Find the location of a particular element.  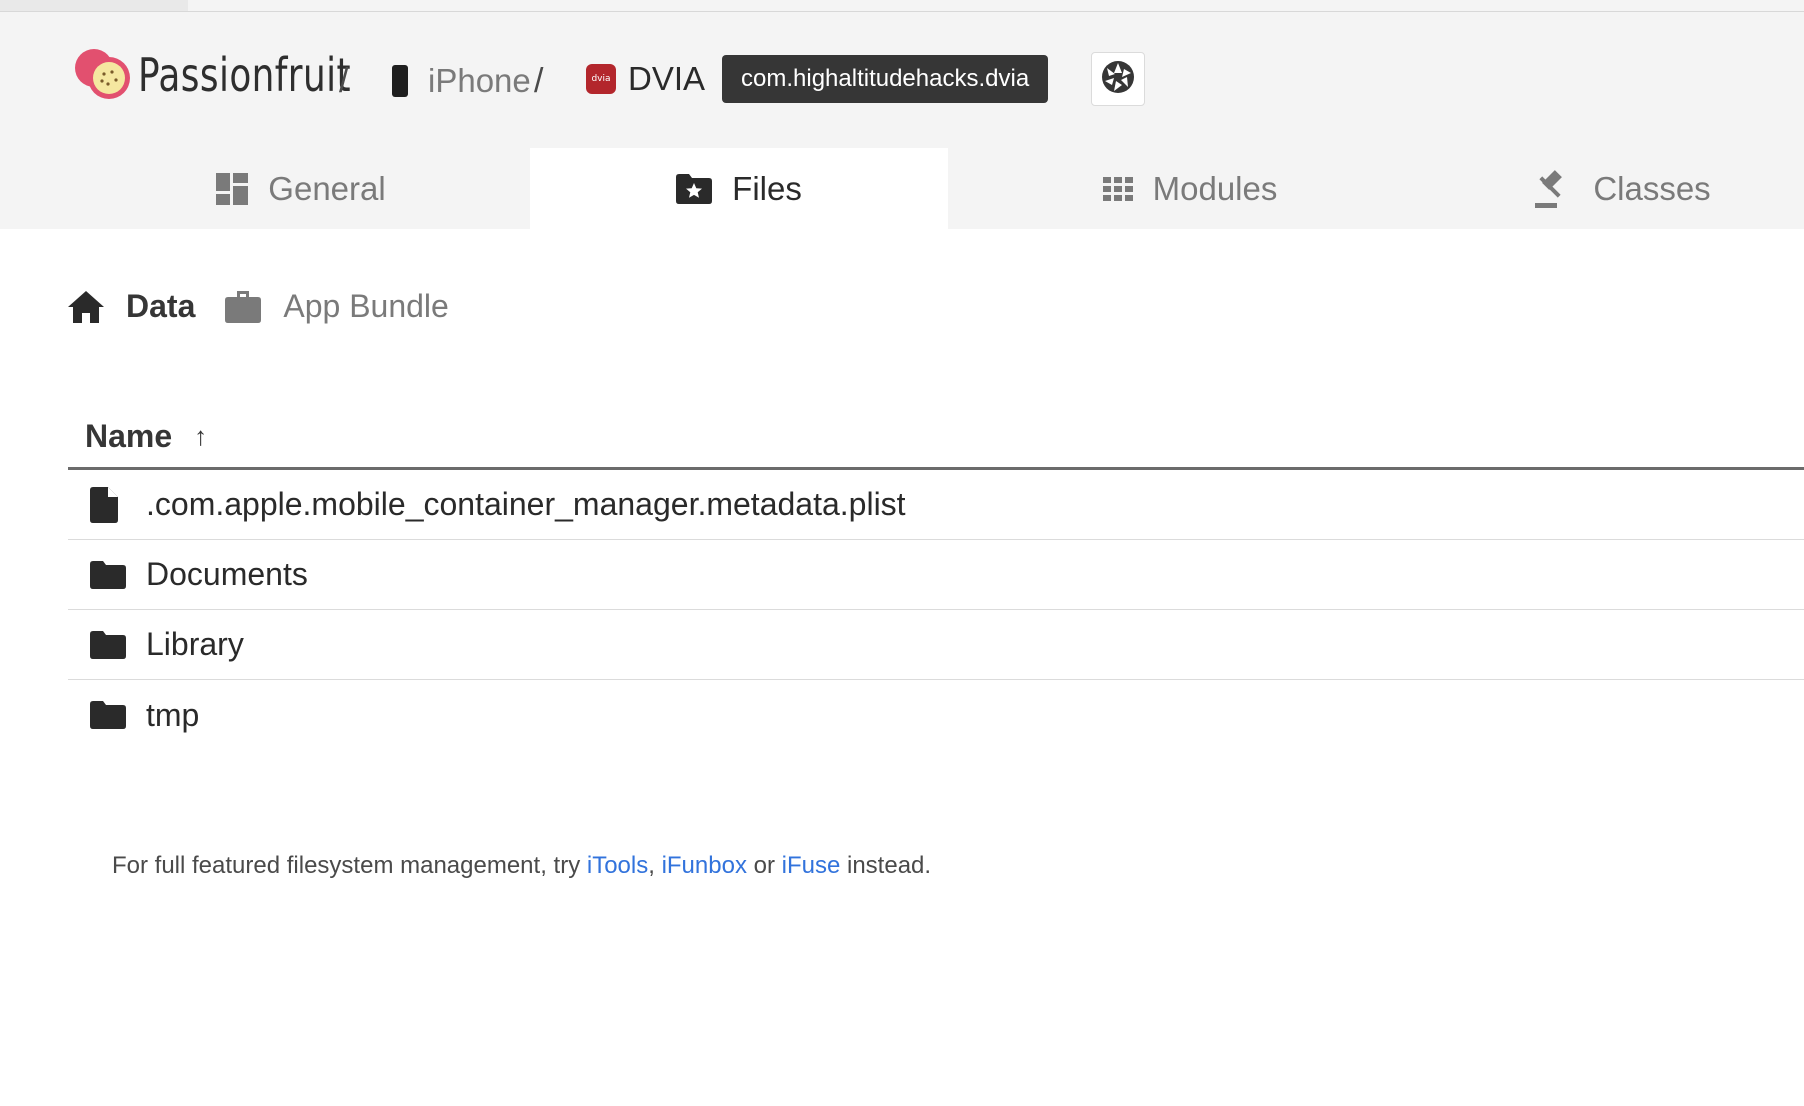

tab-general-label: General is located at coordinates (327, 188).